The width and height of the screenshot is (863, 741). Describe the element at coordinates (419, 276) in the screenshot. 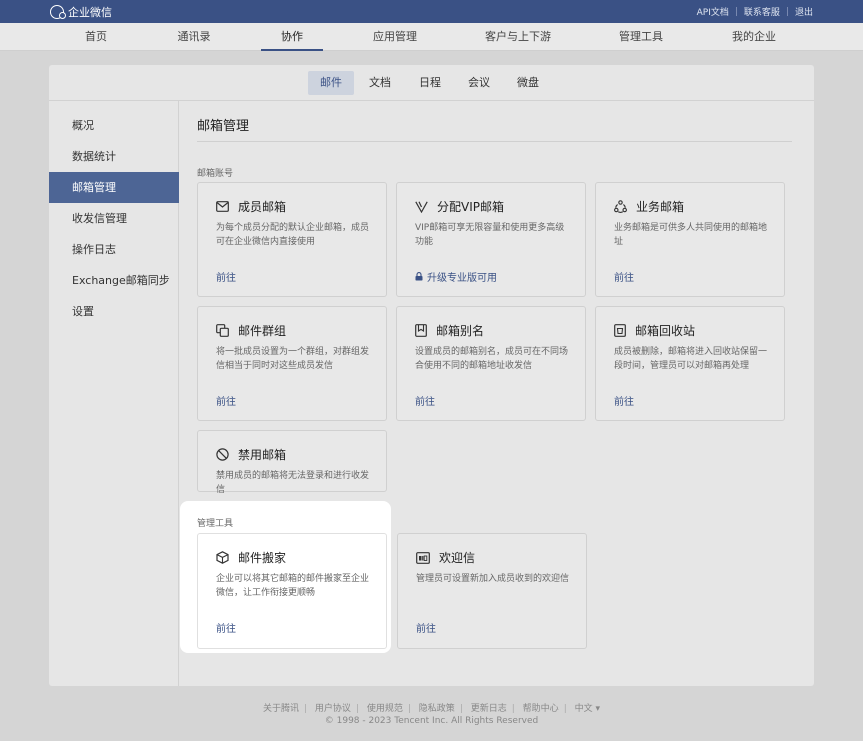

I see `lock-icon` at that location.